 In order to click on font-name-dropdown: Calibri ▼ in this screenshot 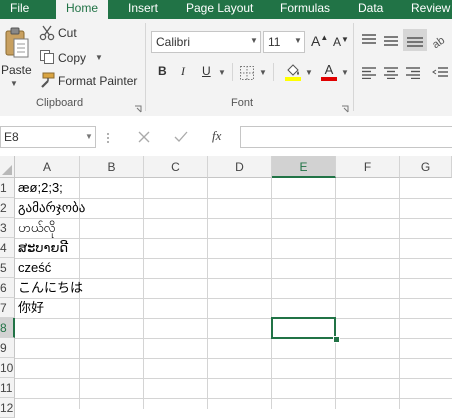, I will do `click(206, 42)`.